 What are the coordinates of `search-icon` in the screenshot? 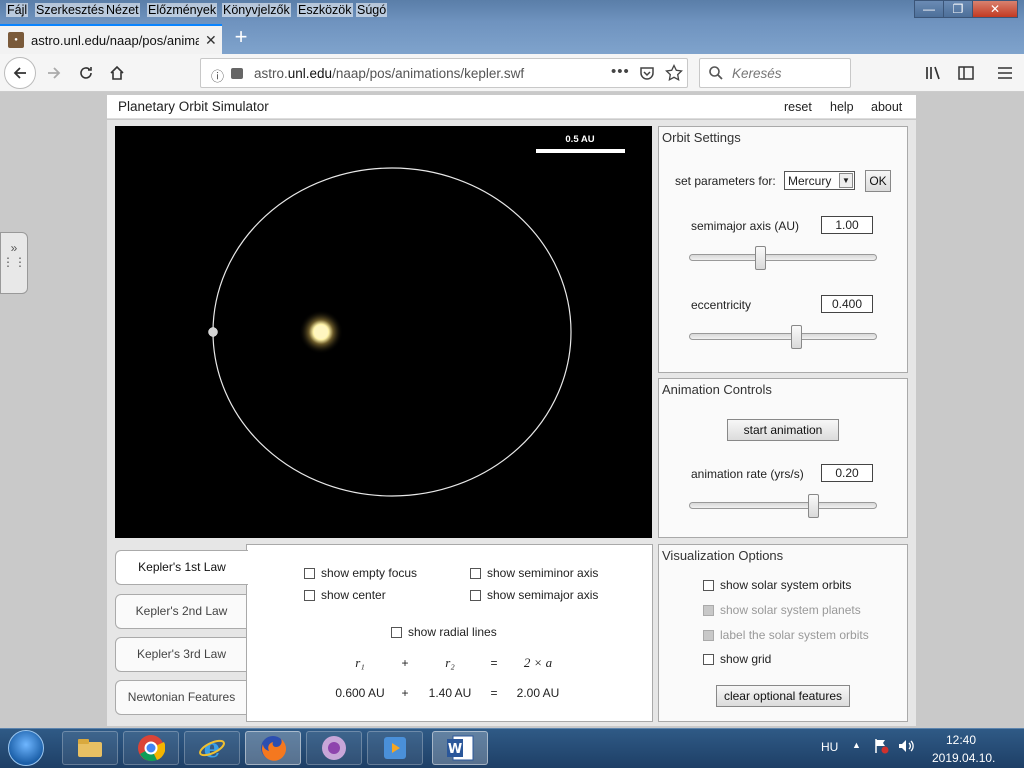 It's located at (716, 74).